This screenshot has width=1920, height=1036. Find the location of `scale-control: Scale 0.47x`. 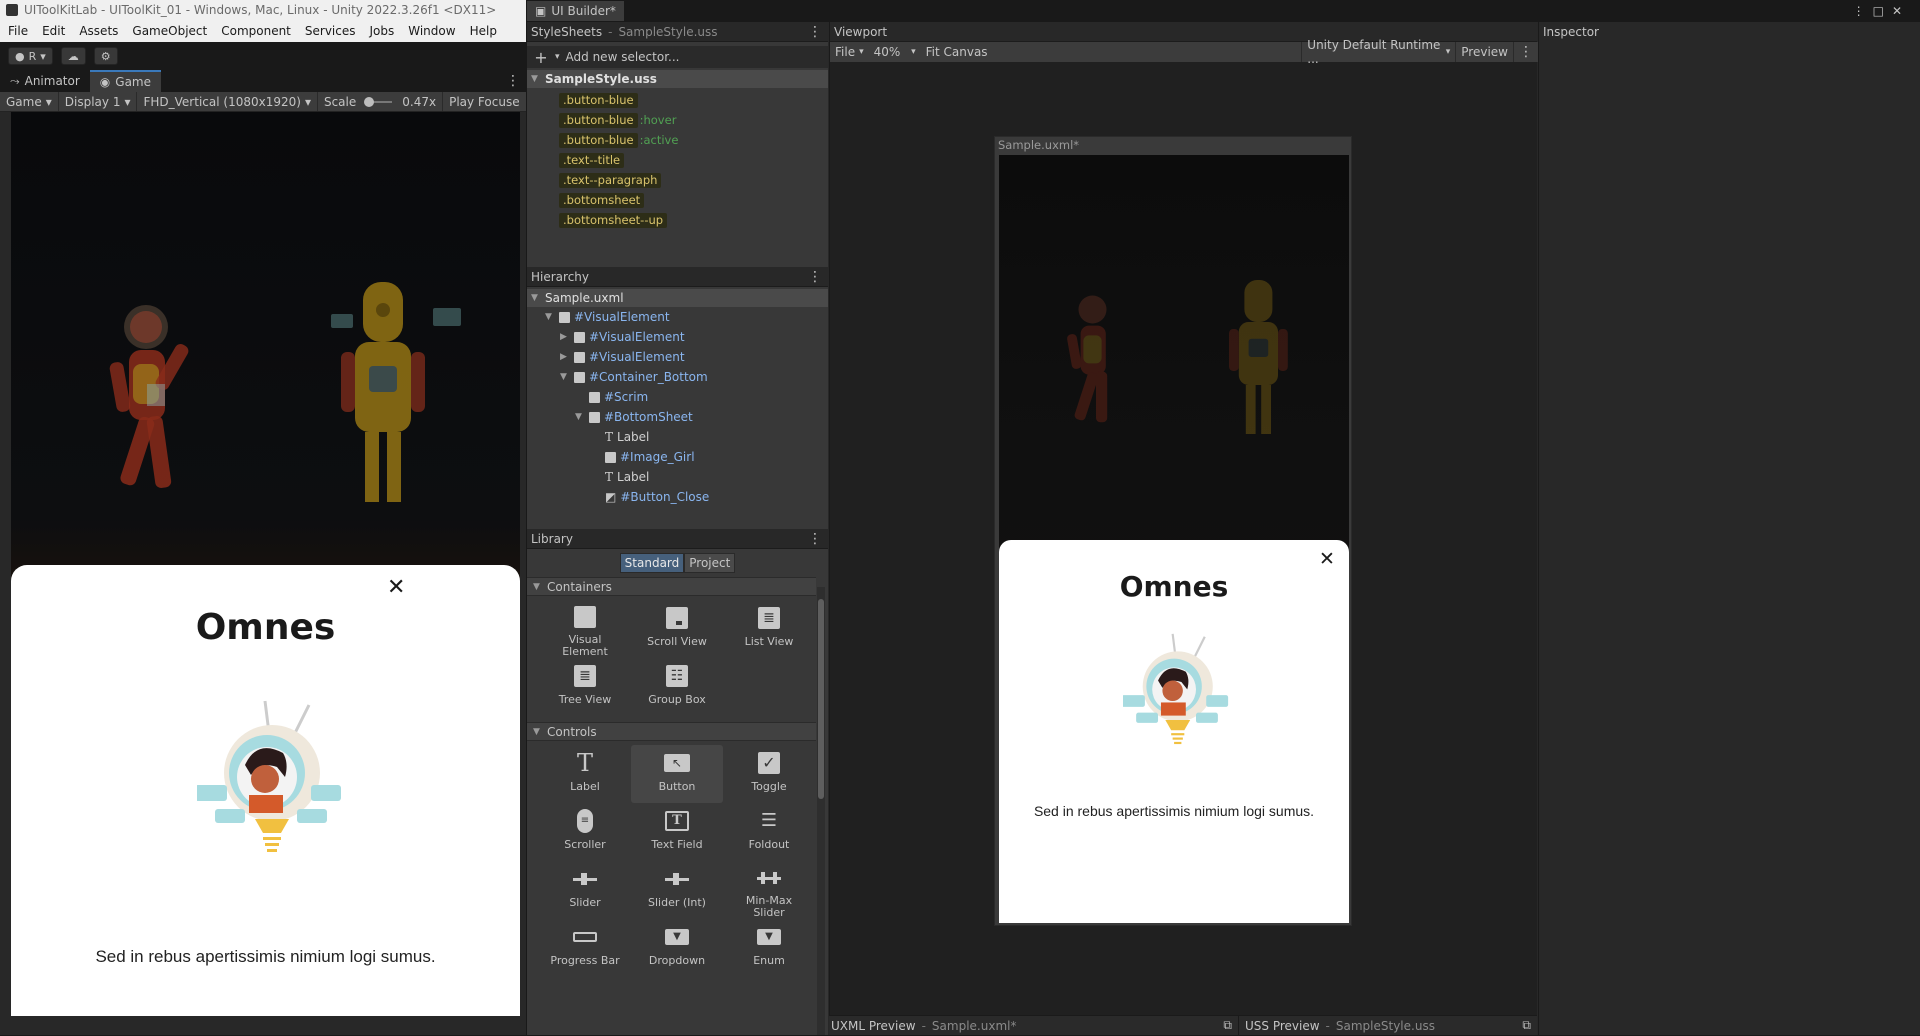

scale-control: Scale 0.47x is located at coordinates (381, 101).